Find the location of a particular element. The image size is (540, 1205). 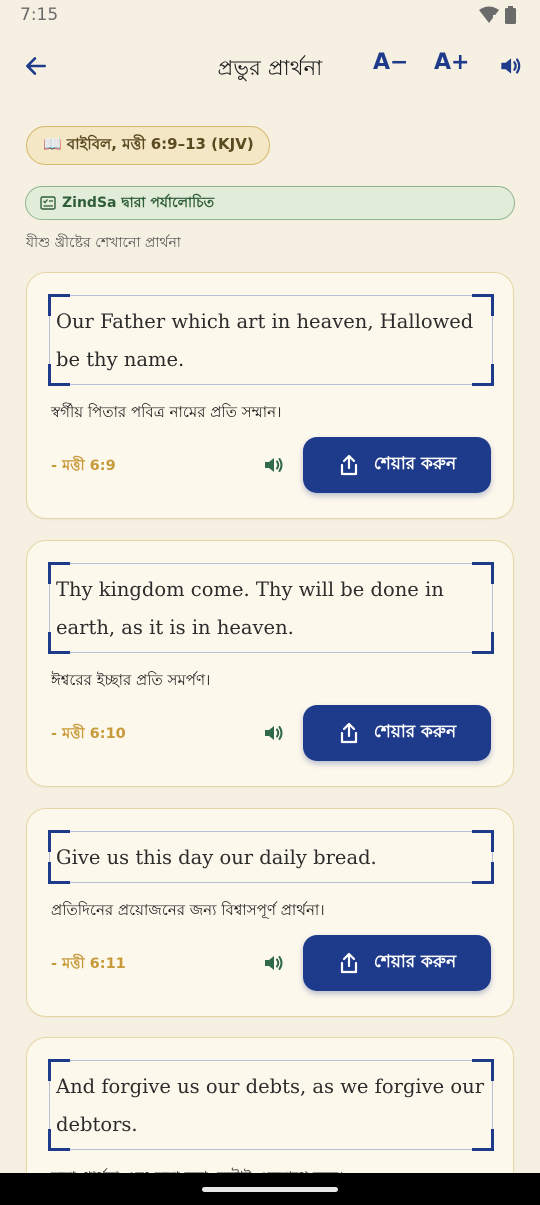

verse-reference: - মত্তী 6:10 is located at coordinates (88, 734).